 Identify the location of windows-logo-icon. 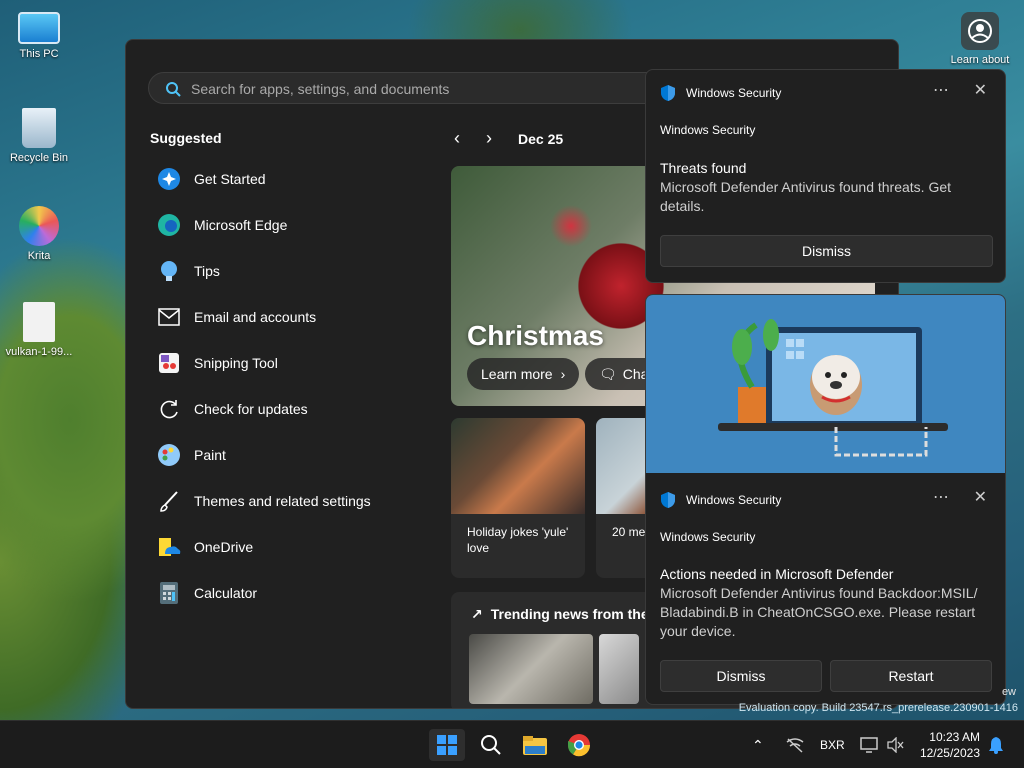
(447, 745).